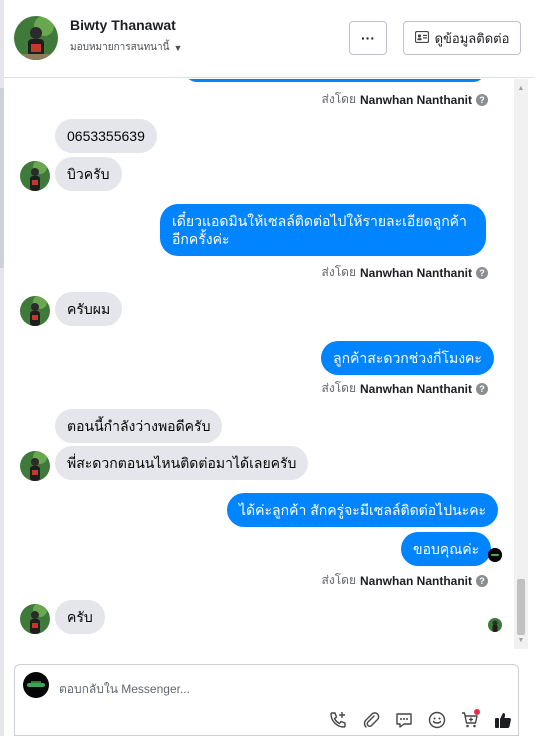  I want to click on like-icon, so click(503, 720).